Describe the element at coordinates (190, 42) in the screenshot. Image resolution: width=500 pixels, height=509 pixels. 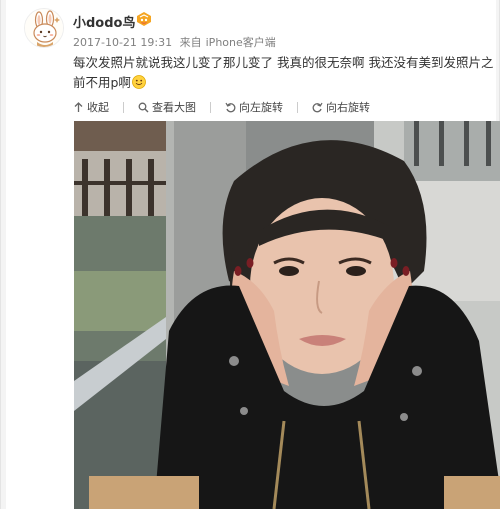
I see `source-prefix: 来自` at that location.